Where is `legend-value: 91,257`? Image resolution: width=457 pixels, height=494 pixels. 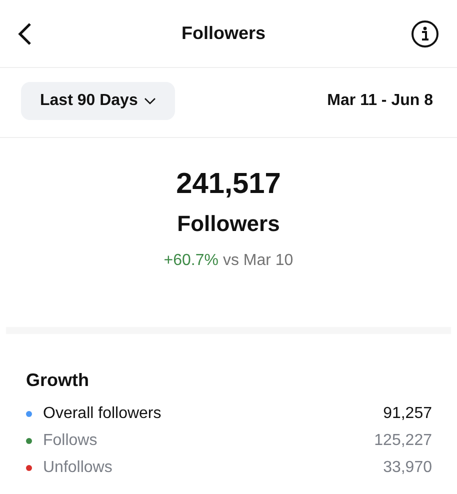
legend-value: 91,257 is located at coordinates (407, 413).